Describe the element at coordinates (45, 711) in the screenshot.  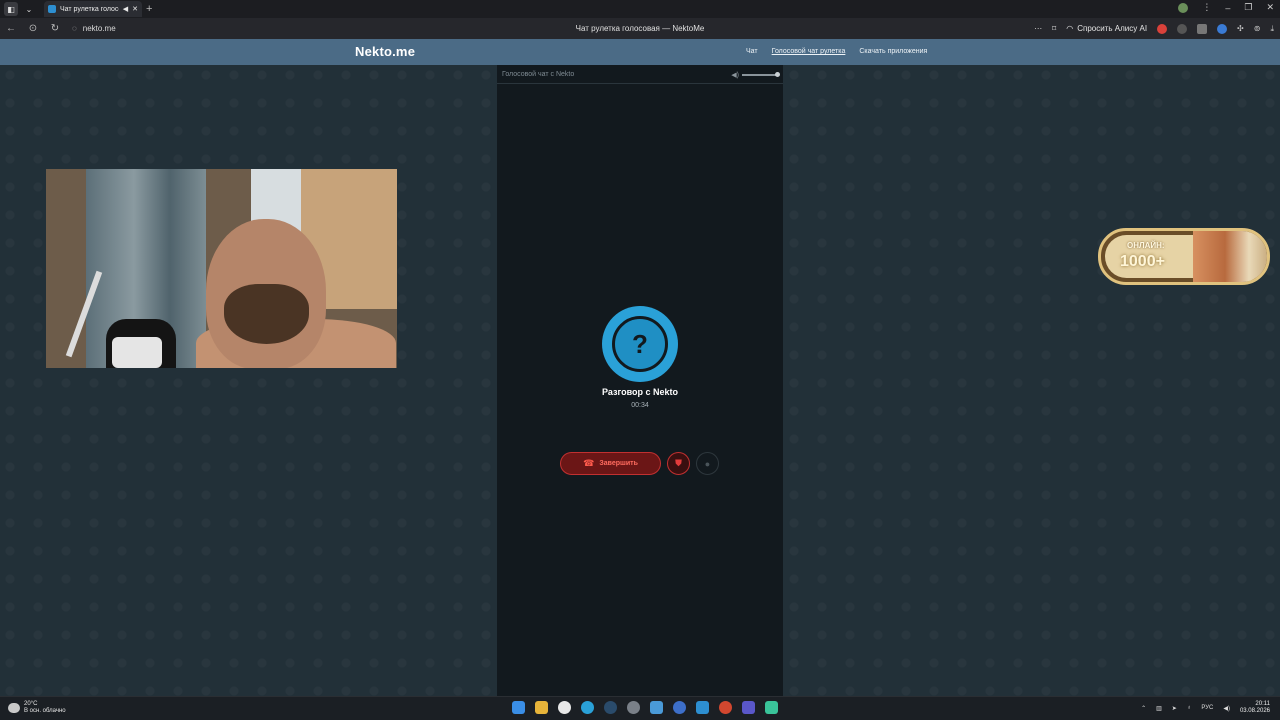
I see `weather-description: В осн. облачно` at that location.